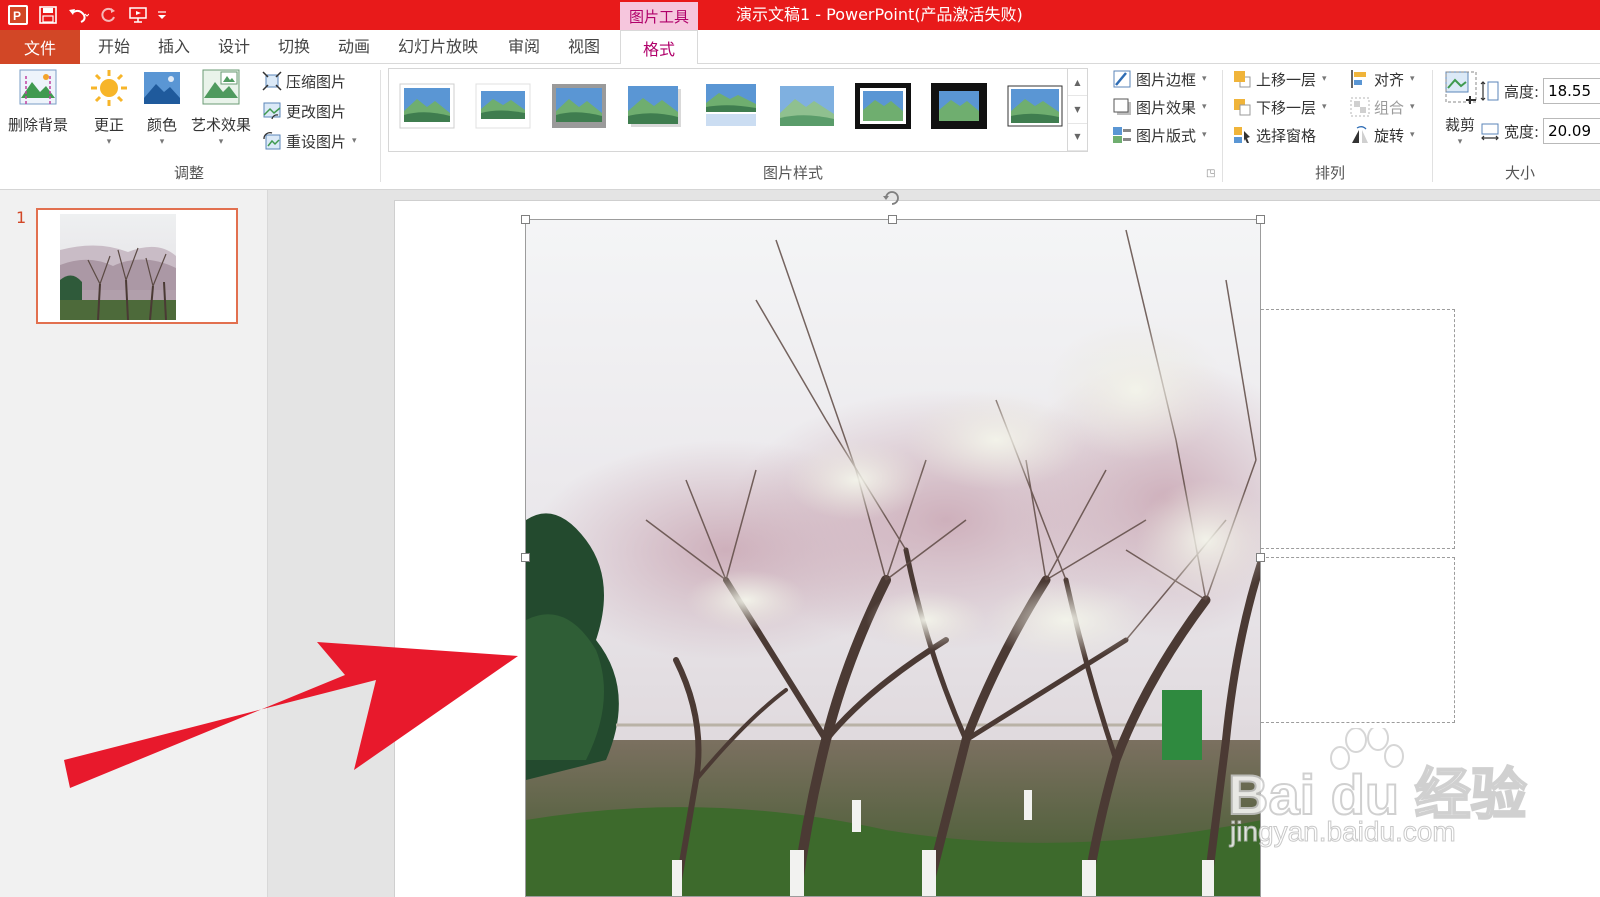  I want to click on baidu-watermark: Bai du 经验 jingyan.baidu.com, so click(1377, 793).